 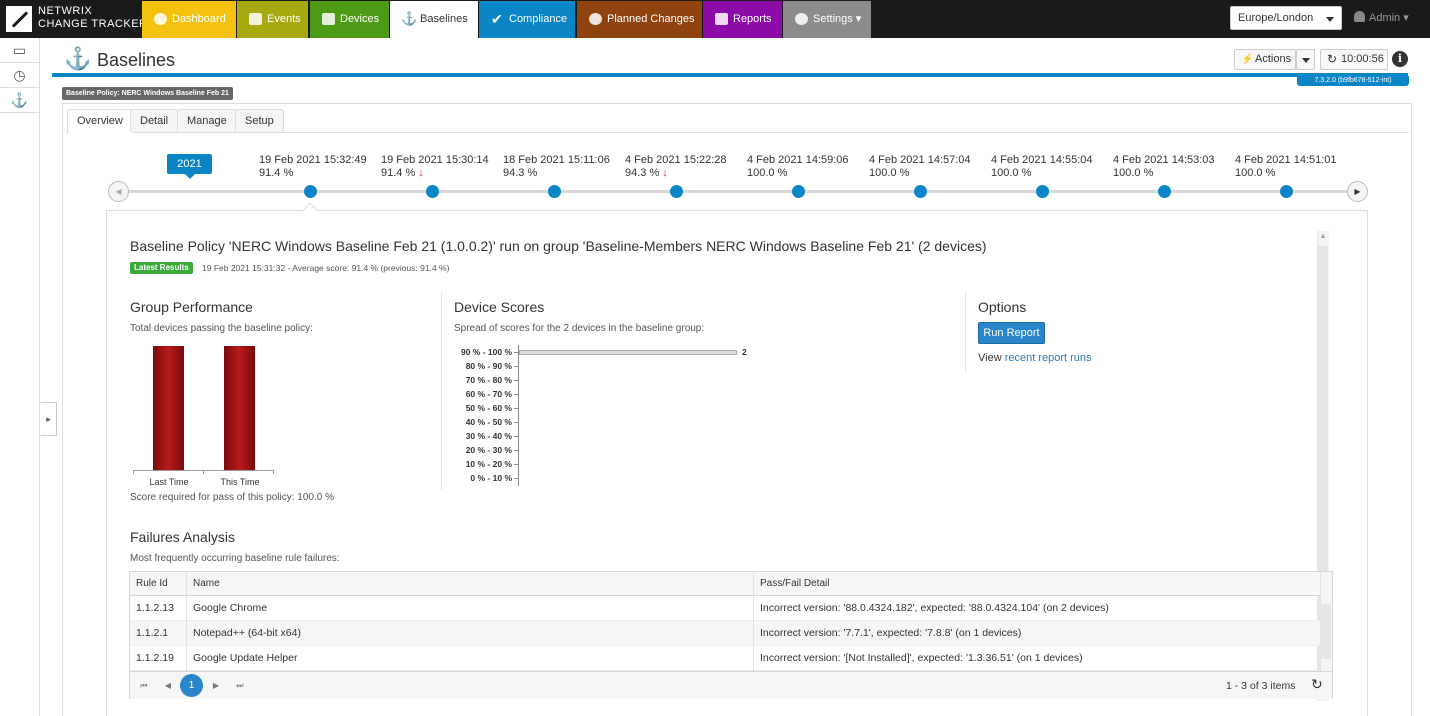 What do you see at coordinates (247, 633) in the screenshot?
I see `table-cell: Notepad++ (64-bit x64)` at bounding box center [247, 633].